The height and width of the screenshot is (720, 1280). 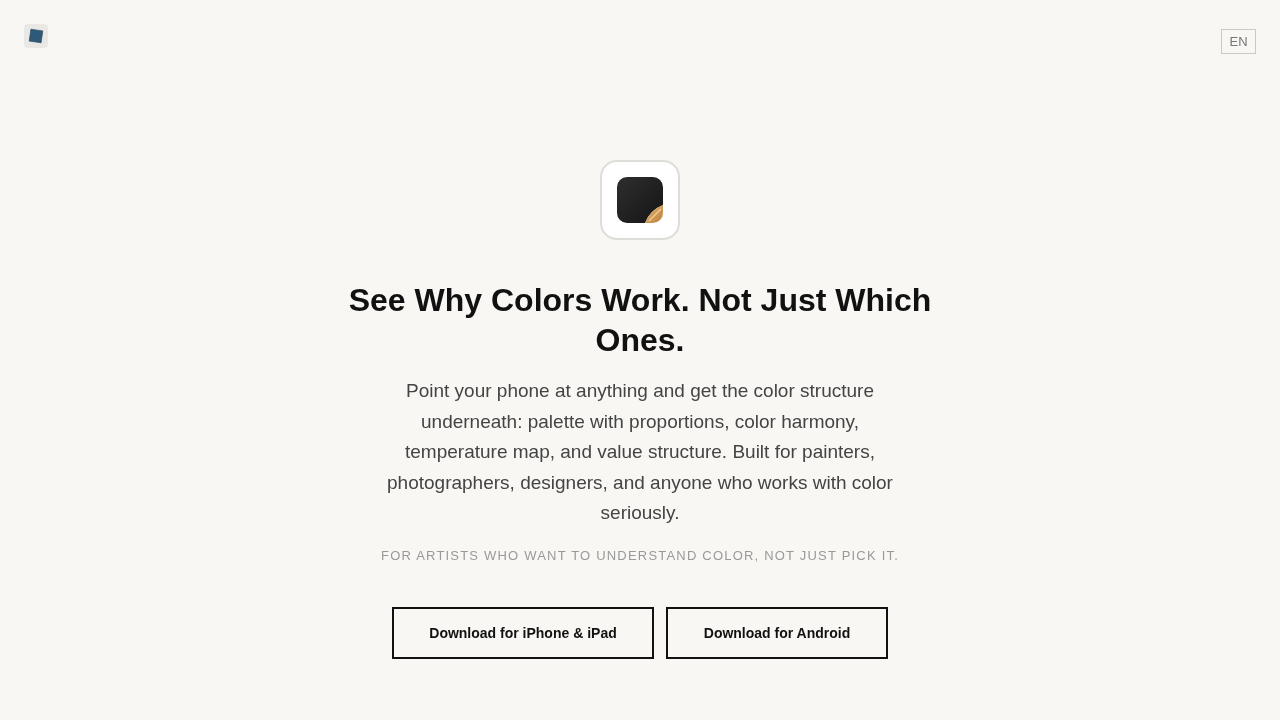 I want to click on language-button: EN, so click(x=1238, y=41).